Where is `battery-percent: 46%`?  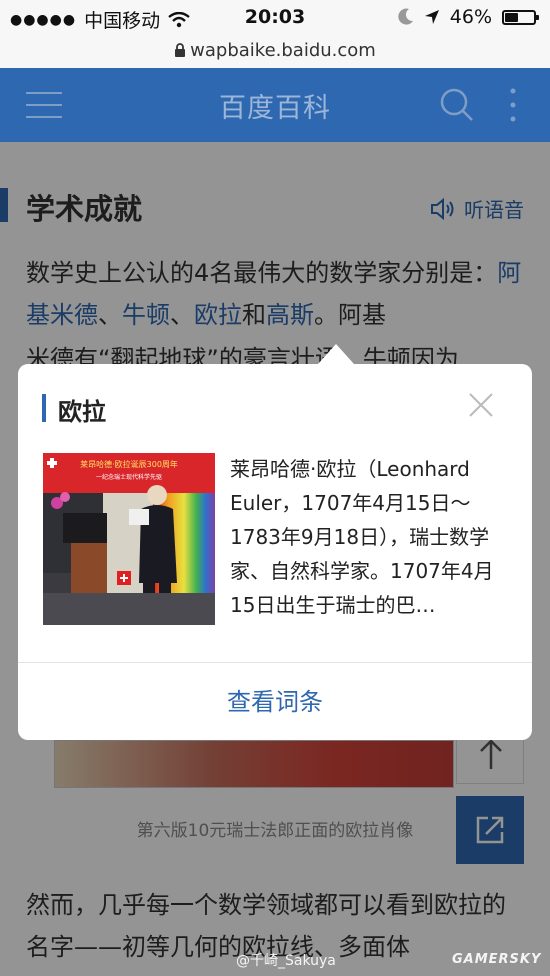 battery-percent: 46% is located at coordinates (470, 17).